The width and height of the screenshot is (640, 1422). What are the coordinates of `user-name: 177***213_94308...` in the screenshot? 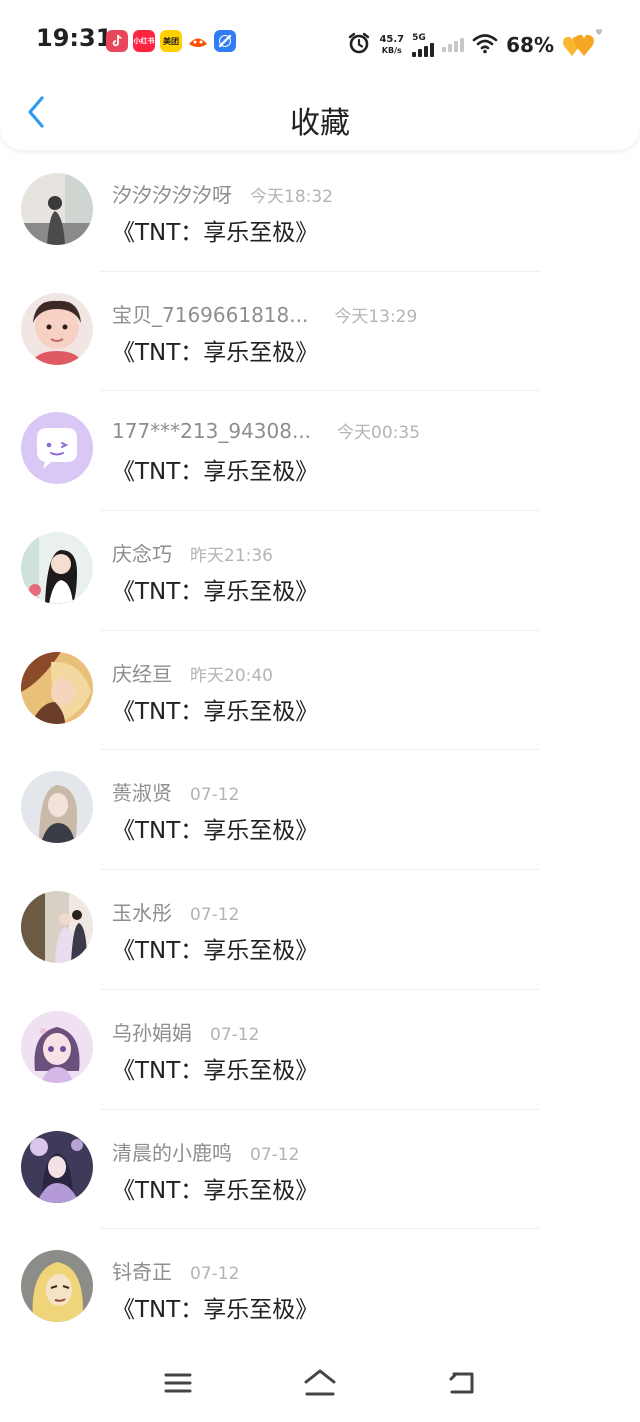 It's located at (212, 431).